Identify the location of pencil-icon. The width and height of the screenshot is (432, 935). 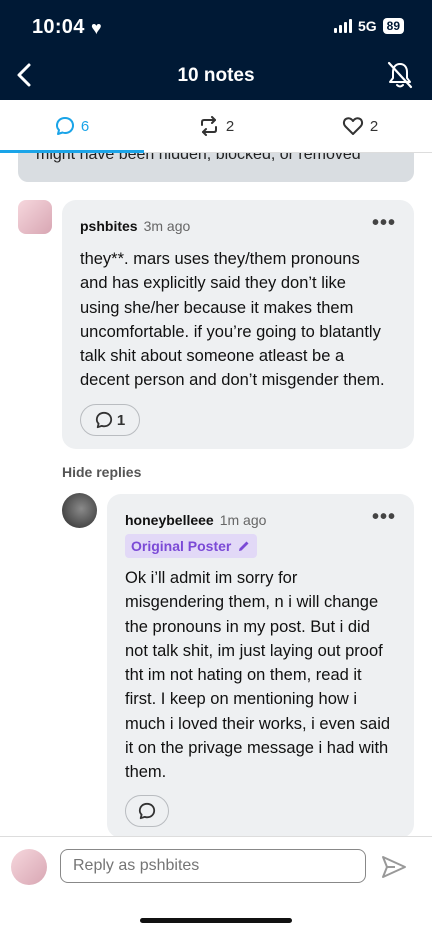
(244, 546).